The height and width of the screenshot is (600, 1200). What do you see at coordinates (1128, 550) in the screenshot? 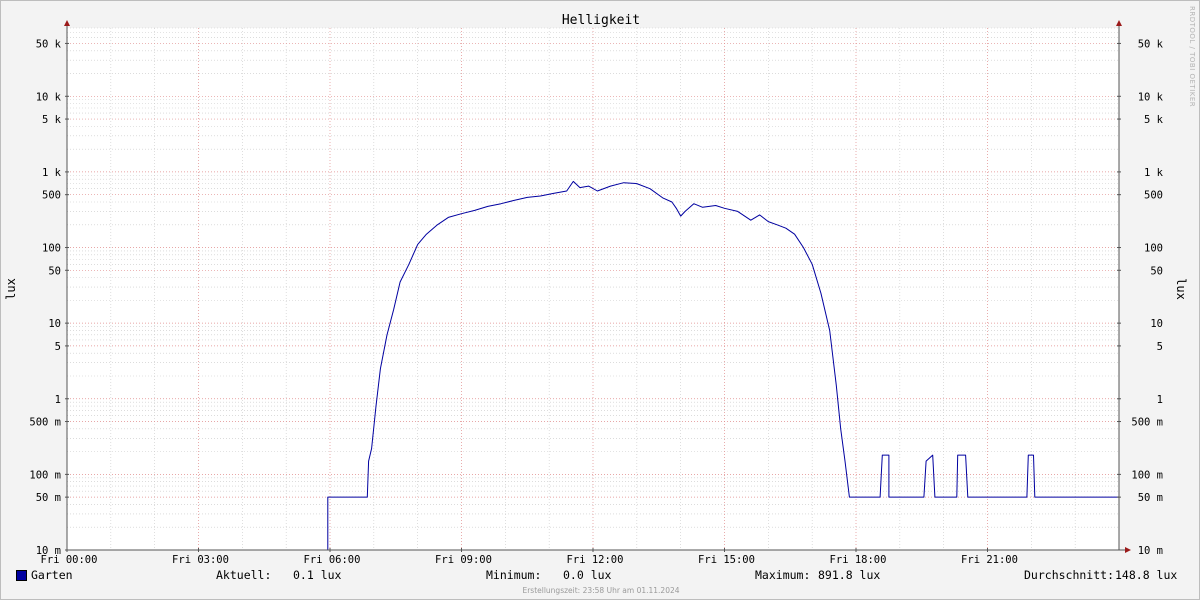
I see `x-axis-arrow` at bounding box center [1128, 550].